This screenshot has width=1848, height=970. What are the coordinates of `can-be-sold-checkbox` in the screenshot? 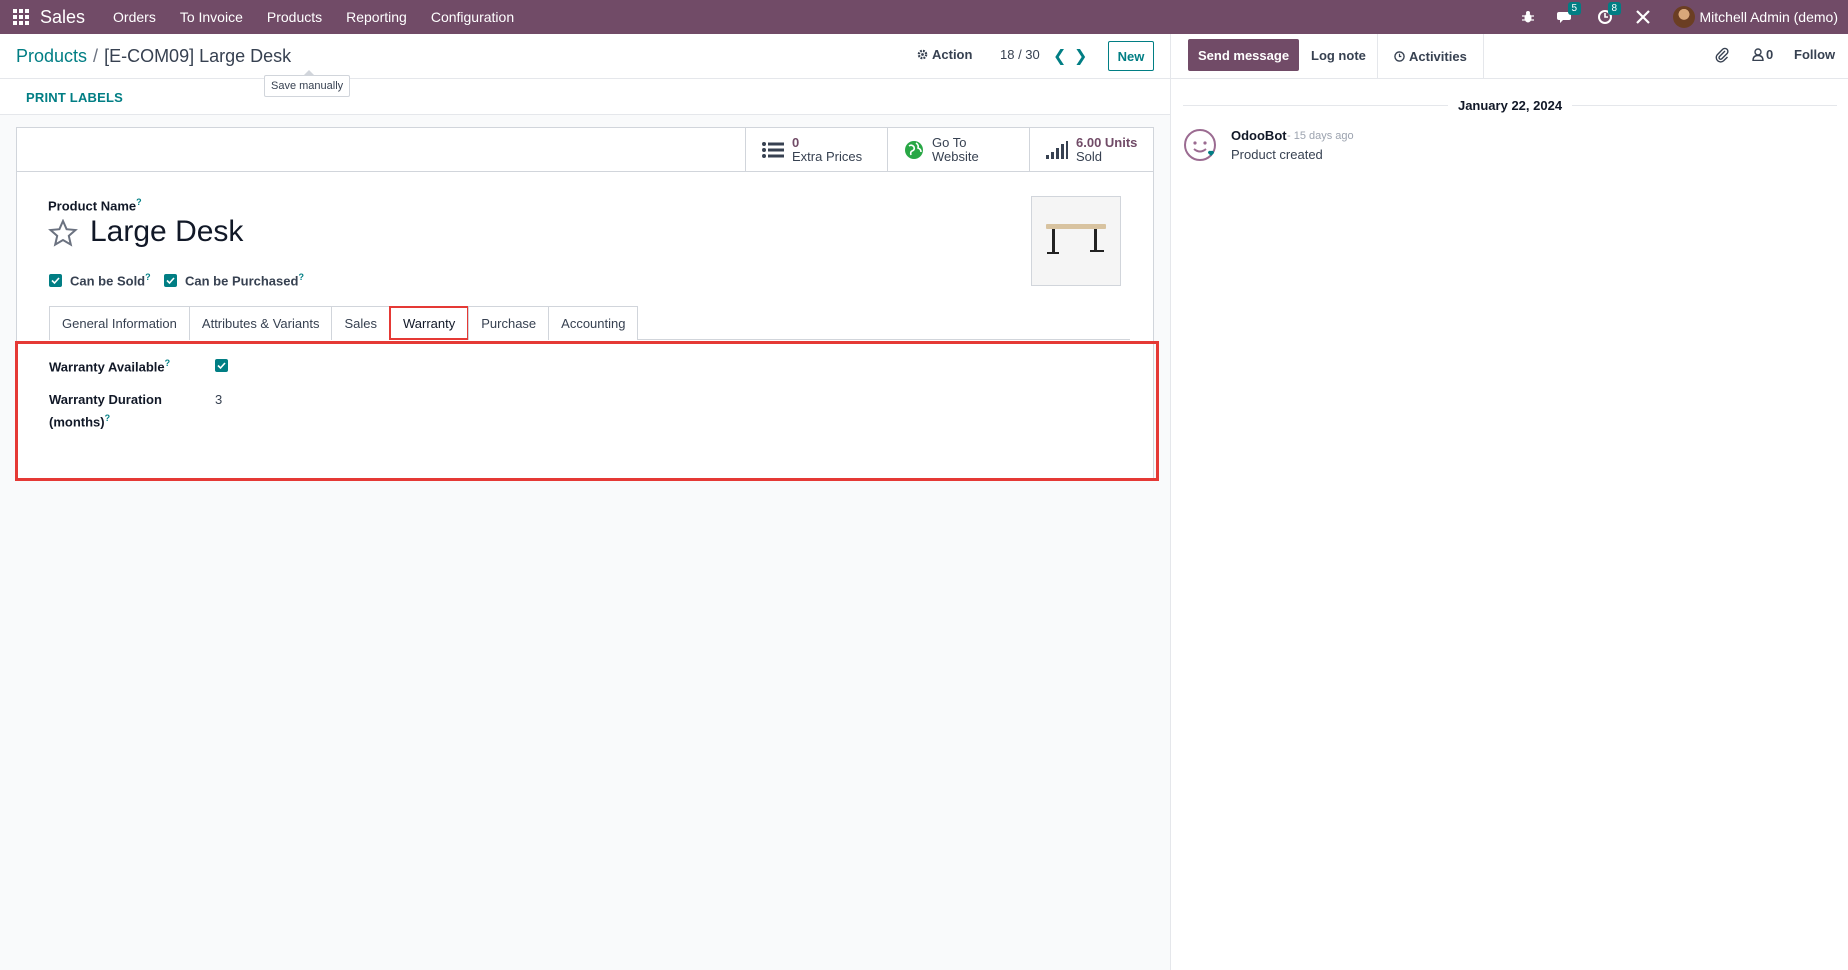 It's located at (55, 280).